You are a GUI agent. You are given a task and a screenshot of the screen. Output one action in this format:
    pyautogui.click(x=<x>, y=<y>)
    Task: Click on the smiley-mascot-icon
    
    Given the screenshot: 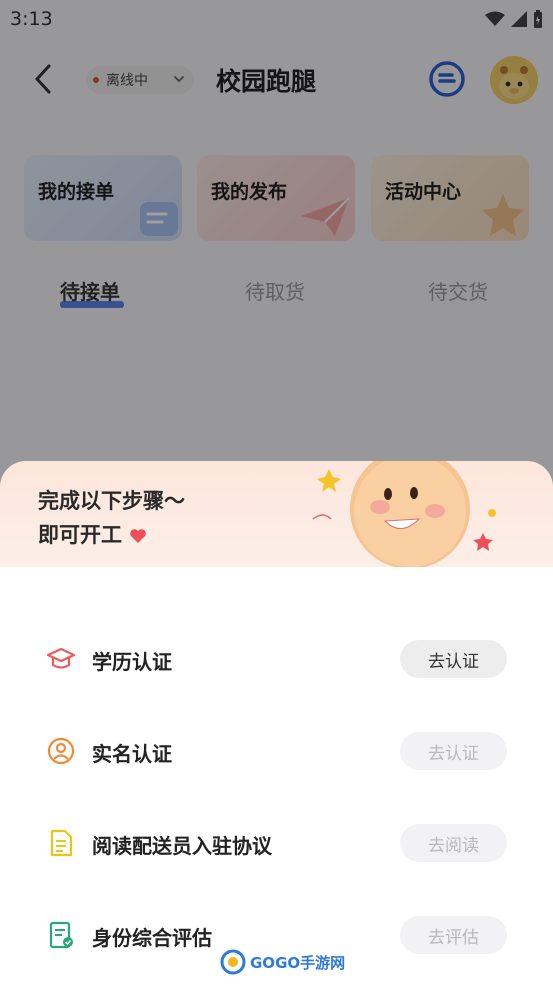 What is the action you would take?
    pyautogui.click(x=404, y=514)
    